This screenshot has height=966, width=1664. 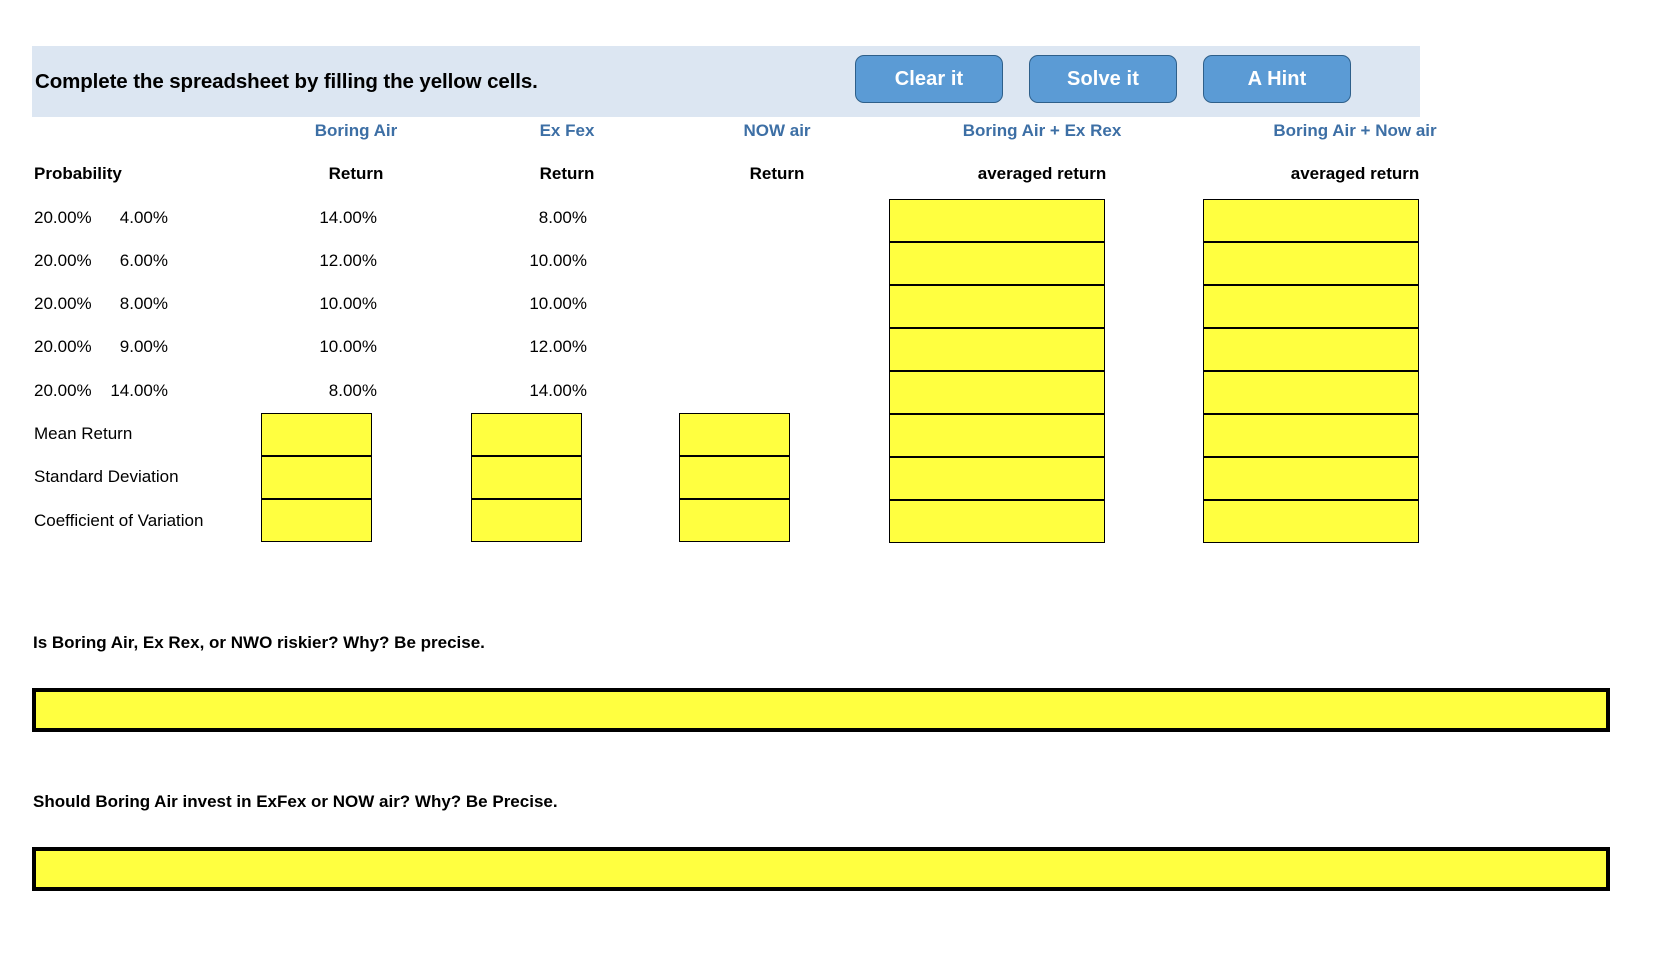 What do you see at coordinates (78, 174) in the screenshot?
I see `column-header-probability: Probability` at bounding box center [78, 174].